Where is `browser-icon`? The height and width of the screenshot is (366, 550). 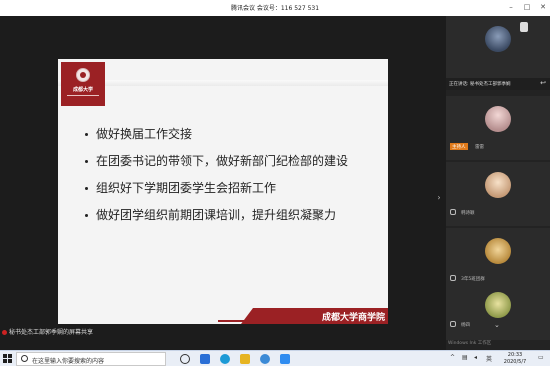 browser-icon is located at coordinates (225, 359).